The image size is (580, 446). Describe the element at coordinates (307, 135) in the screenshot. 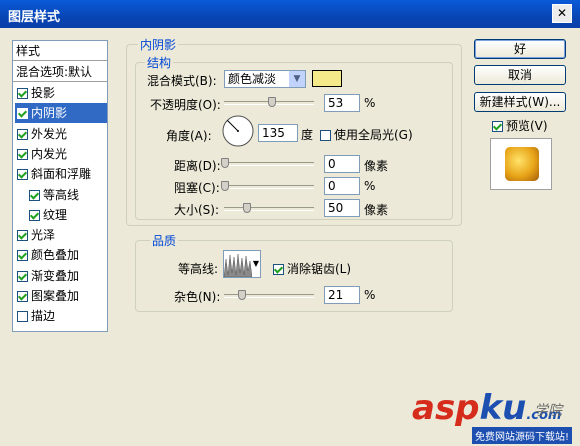

I see `angle-unit: 度` at that location.